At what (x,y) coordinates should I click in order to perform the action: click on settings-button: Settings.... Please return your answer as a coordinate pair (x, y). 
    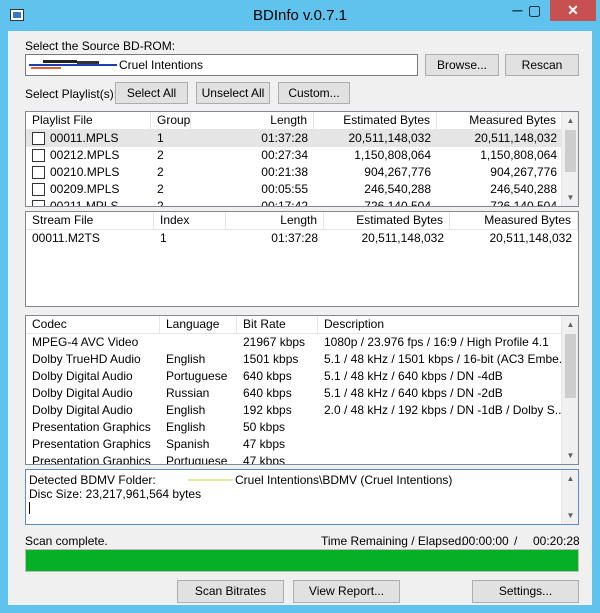
    Looking at the image, I should click on (525, 591).